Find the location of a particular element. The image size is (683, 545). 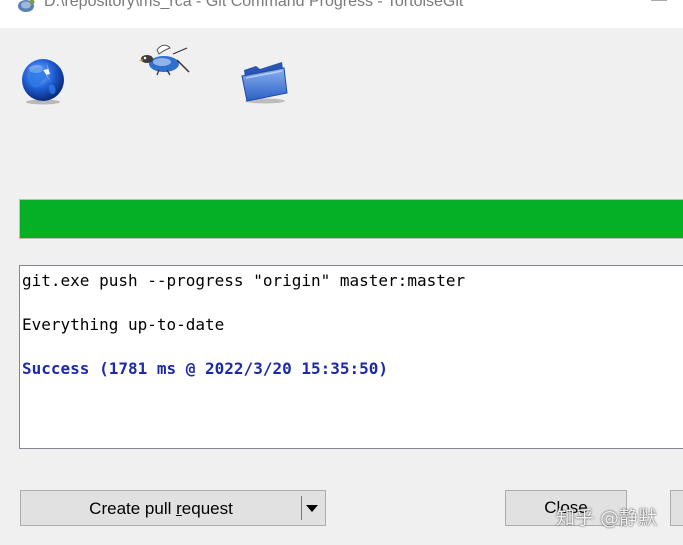

progress-bar is located at coordinates (351, 219).